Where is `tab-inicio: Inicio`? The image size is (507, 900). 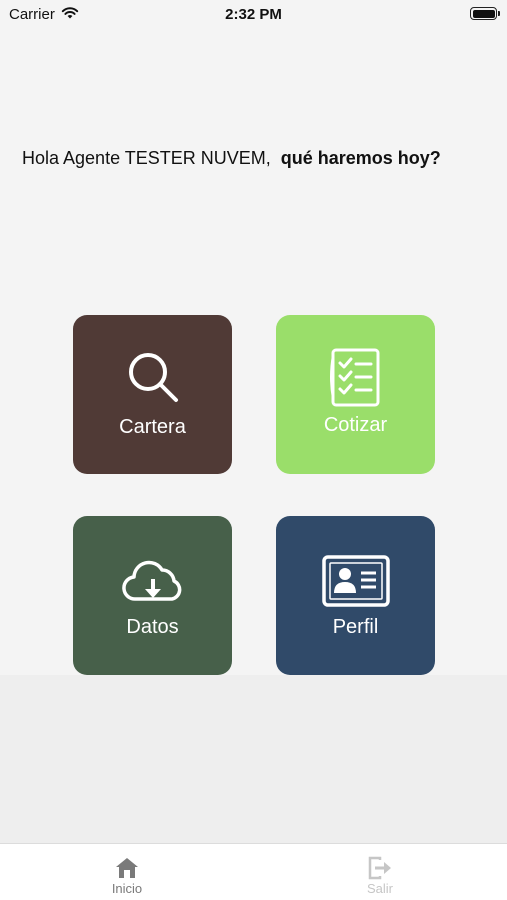
tab-inicio: Inicio is located at coordinates (127, 872).